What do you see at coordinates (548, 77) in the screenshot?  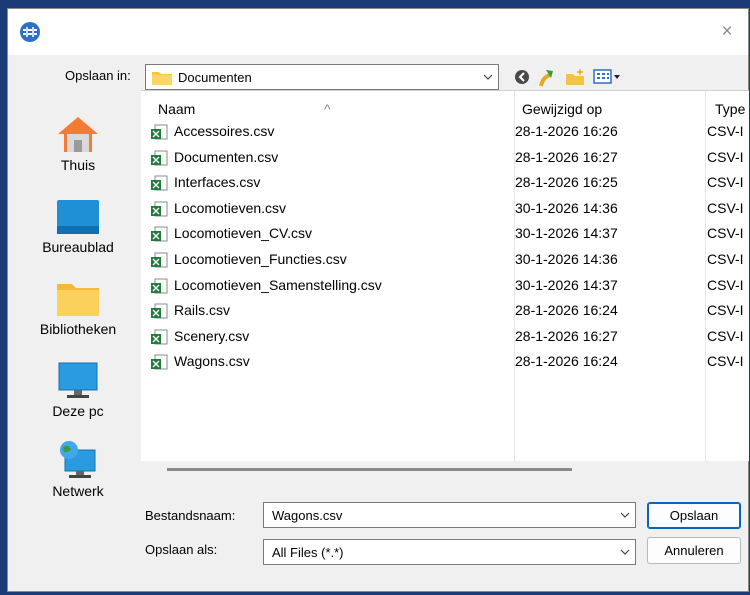 I see `up-folder-icon` at bounding box center [548, 77].